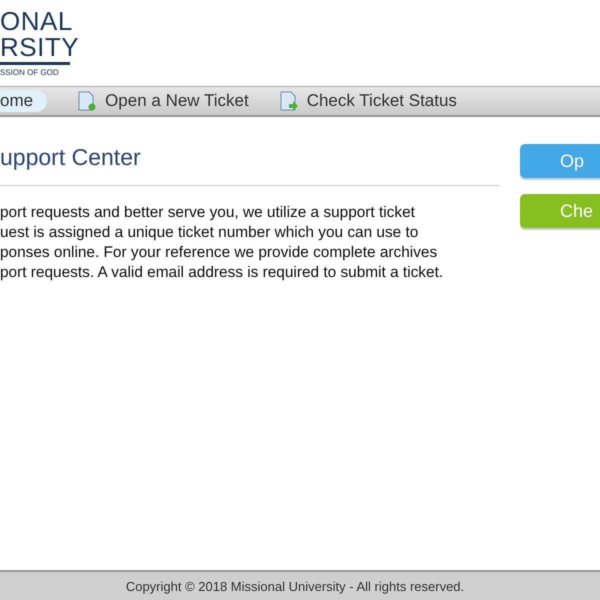  I want to click on copyright-text: Copyright © 2018 Missional University - All rights reserved., so click(295, 586).